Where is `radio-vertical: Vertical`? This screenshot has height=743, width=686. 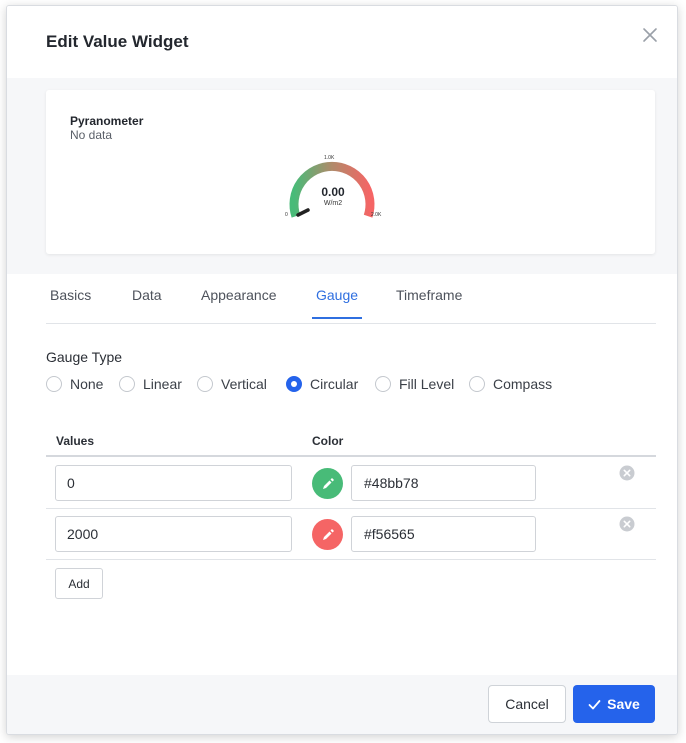
radio-vertical: Vertical is located at coordinates (232, 384).